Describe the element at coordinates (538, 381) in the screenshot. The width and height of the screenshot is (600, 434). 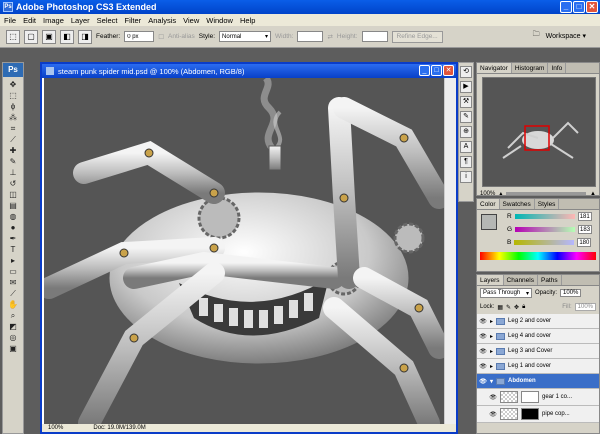
I see `layer-row-selected: 👁︎ ▾ Abdomen` at that location.